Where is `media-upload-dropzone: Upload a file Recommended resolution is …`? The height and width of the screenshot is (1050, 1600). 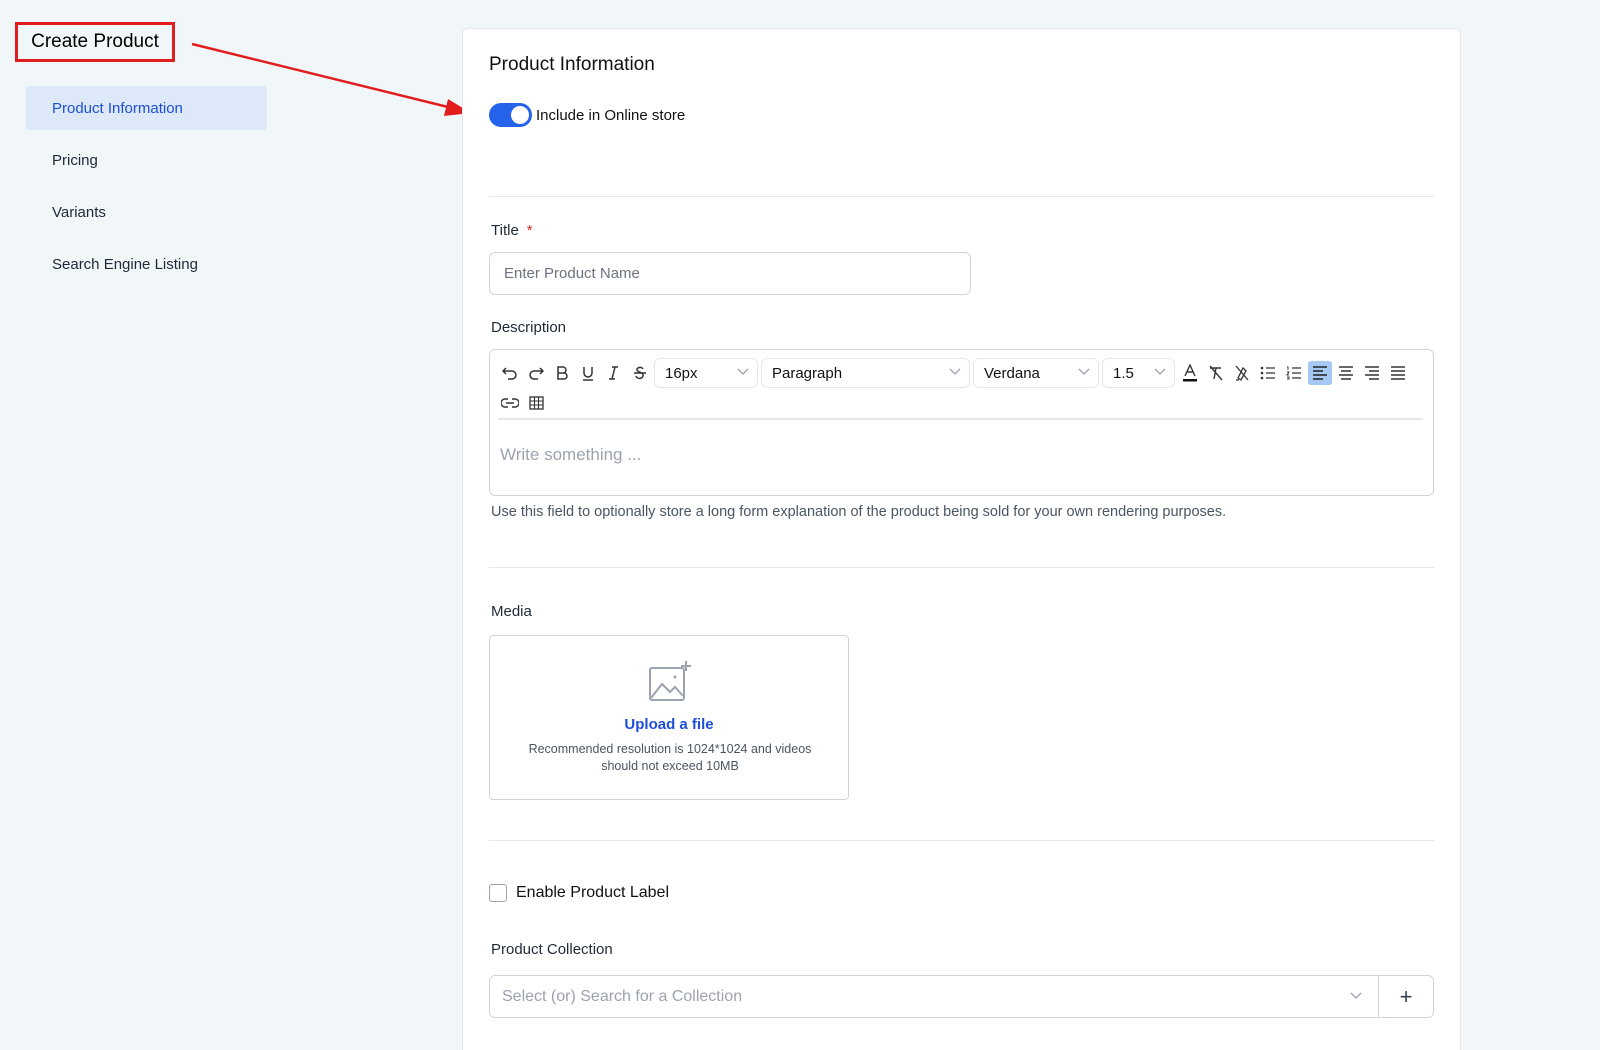
media-upload-dropzone: Upload a file Recommended resolution is … is located at coordinates (669, 717).